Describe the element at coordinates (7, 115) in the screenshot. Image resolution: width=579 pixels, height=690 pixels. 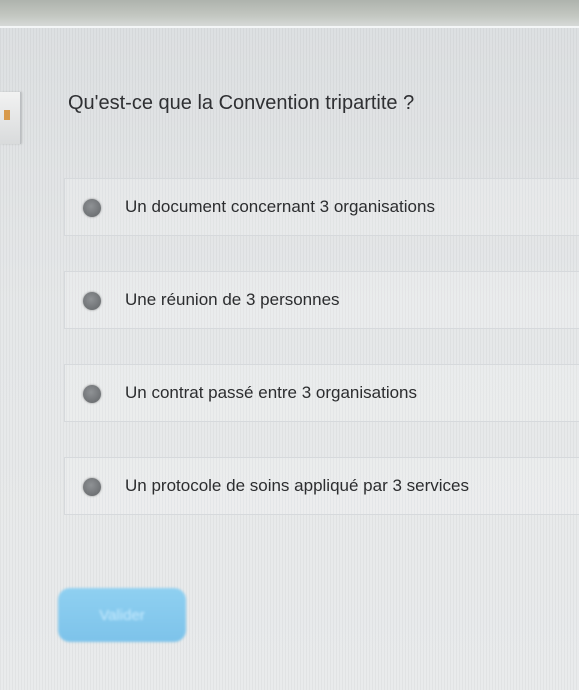
I see `tab-marker-icon` at that location.